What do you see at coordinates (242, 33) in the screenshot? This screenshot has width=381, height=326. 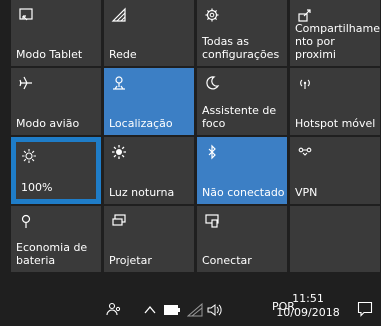 I see `tile-all-settings: Todas as configurações` at bounding box center [242, 33].